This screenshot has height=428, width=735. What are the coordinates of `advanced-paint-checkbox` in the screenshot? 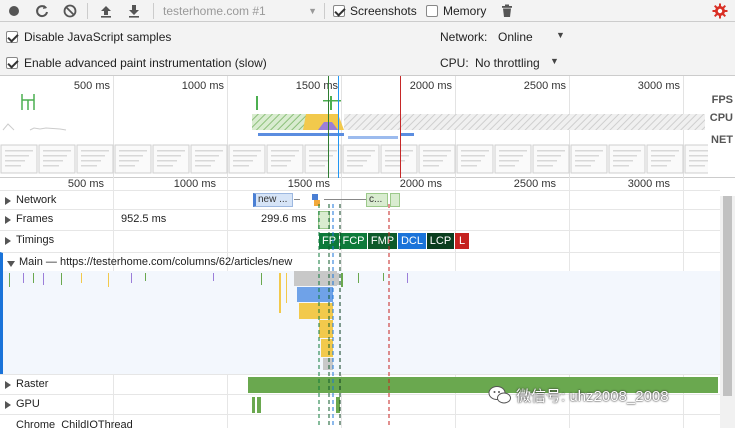 It's located at (12, 63).